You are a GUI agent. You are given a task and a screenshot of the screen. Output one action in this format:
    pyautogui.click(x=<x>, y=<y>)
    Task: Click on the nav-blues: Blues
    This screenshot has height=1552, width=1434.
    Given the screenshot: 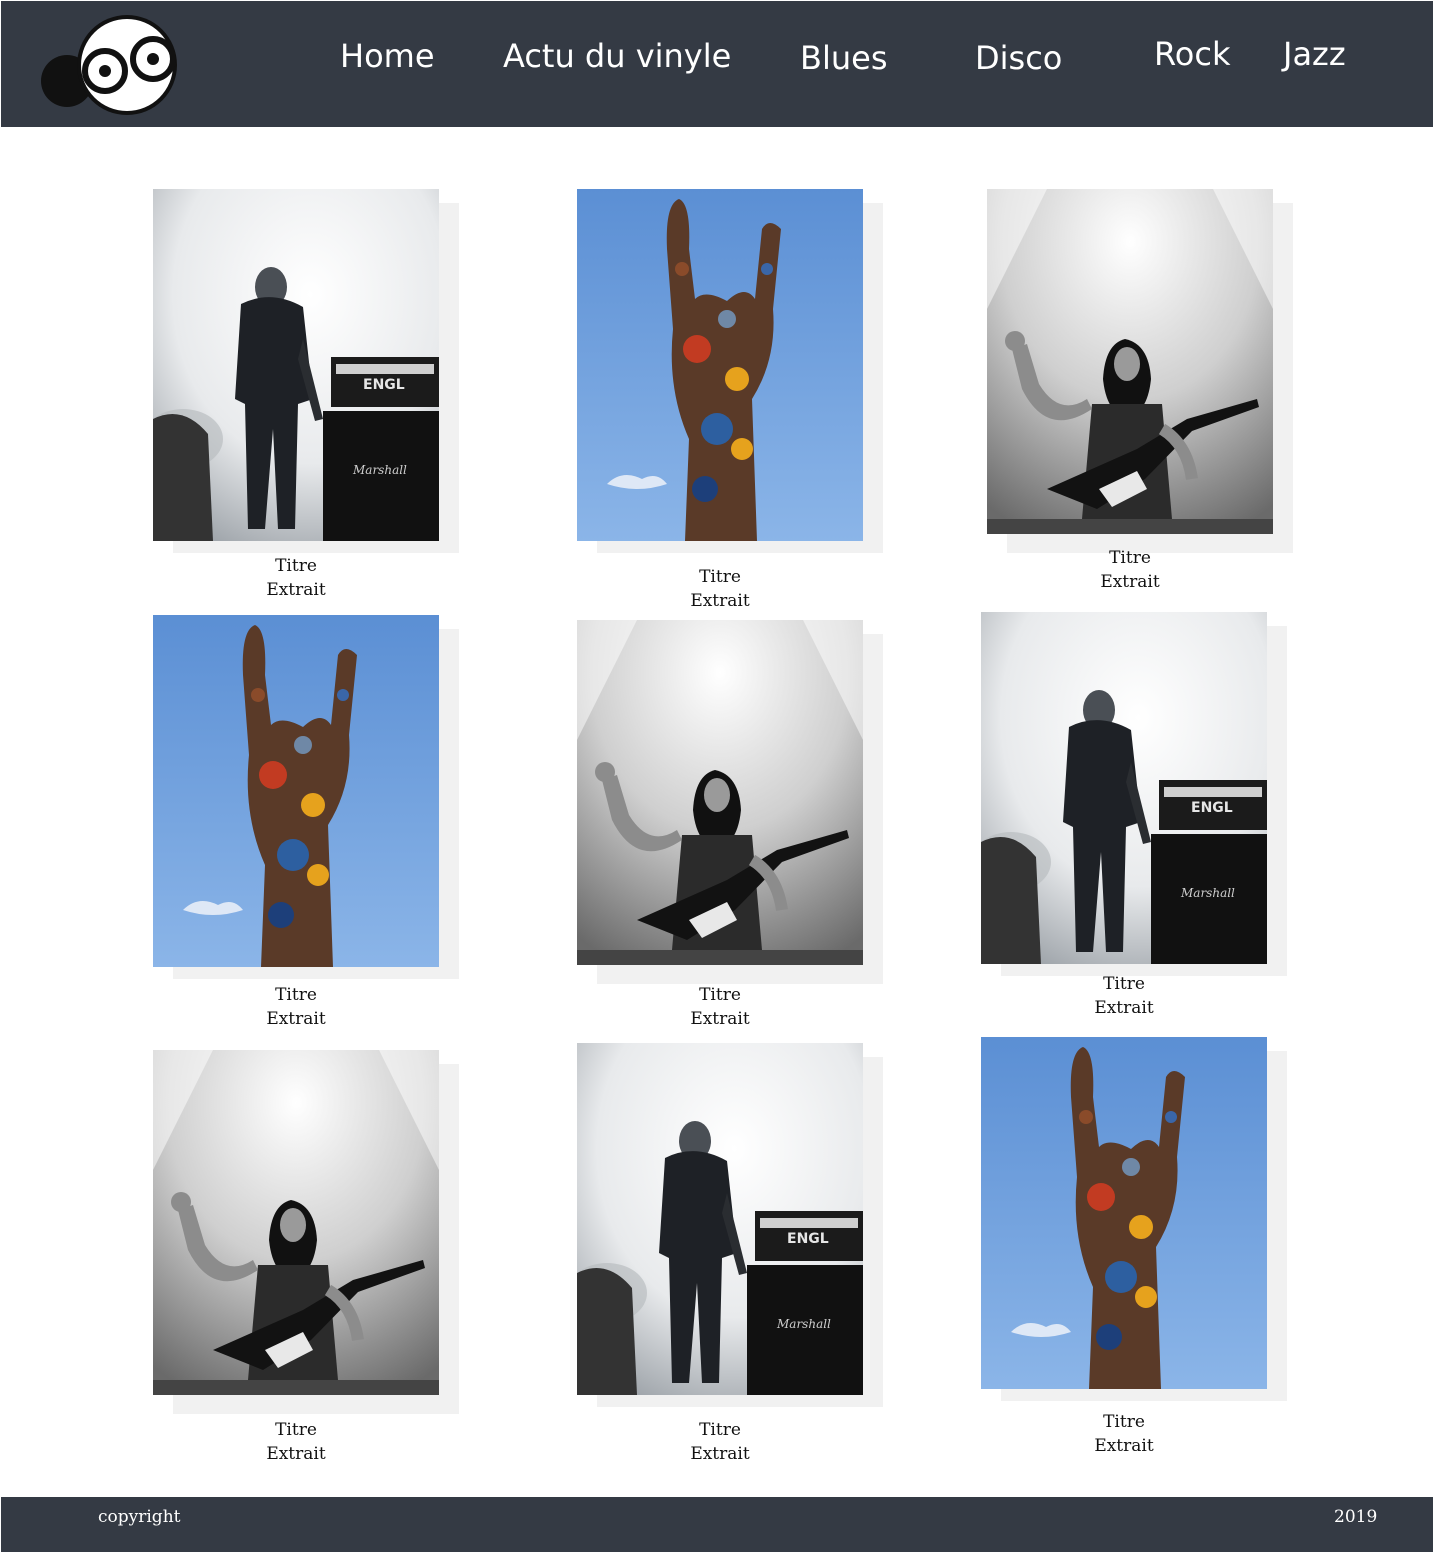 What is the action you would take?
    pyautogui.click(x=843, y=58)
    